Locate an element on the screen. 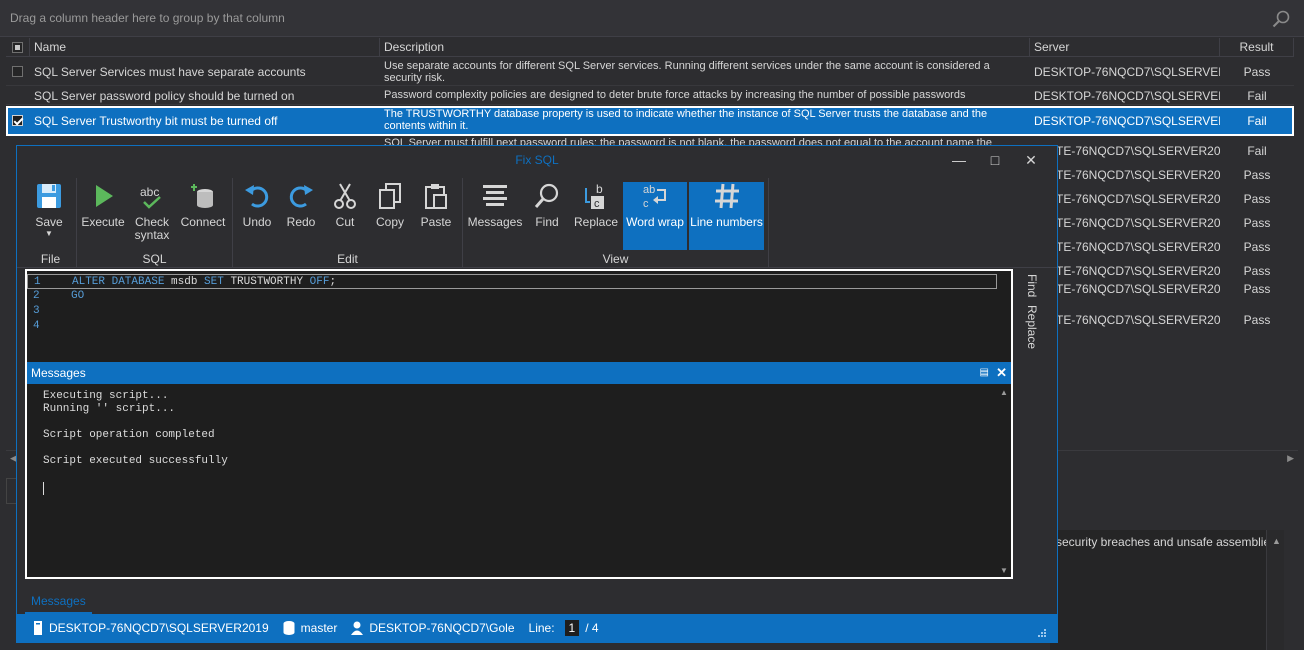 Image resolution: width=1304 pixels, height=650 pixels. undo-icon is located at coordinates (257, 196).